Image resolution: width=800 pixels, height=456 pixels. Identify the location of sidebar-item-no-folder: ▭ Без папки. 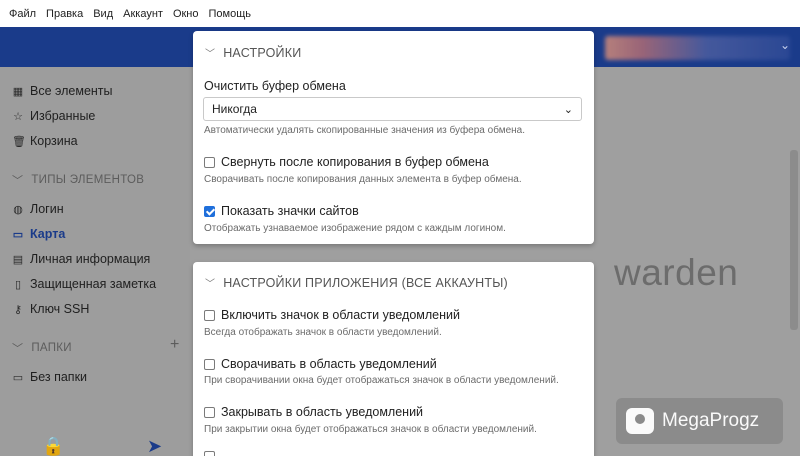
(49, 377).